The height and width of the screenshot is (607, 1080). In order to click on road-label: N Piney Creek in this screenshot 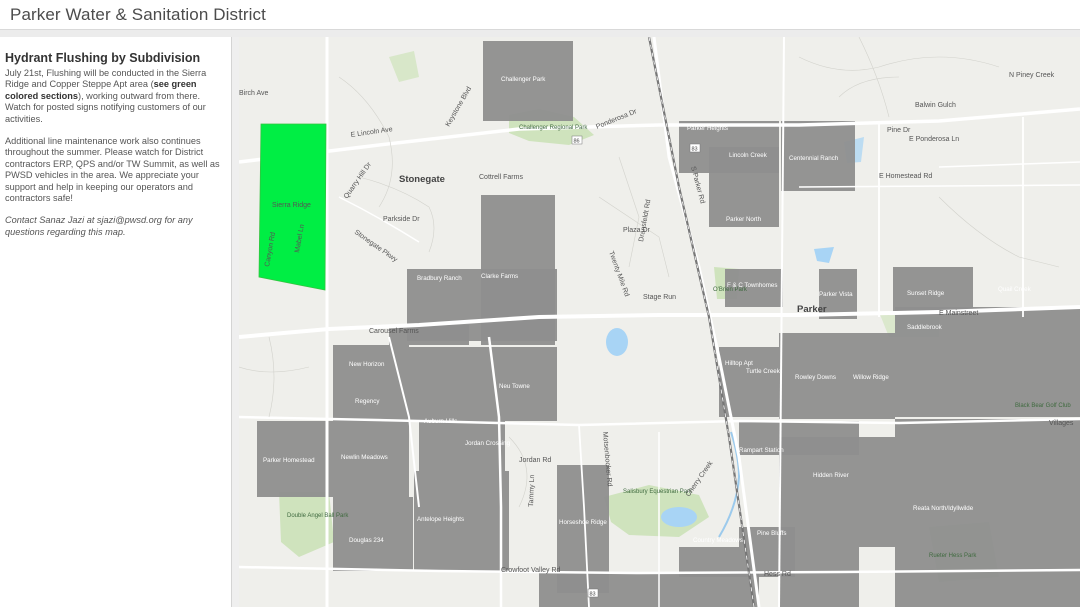, I will do `click(1032, 75)`.